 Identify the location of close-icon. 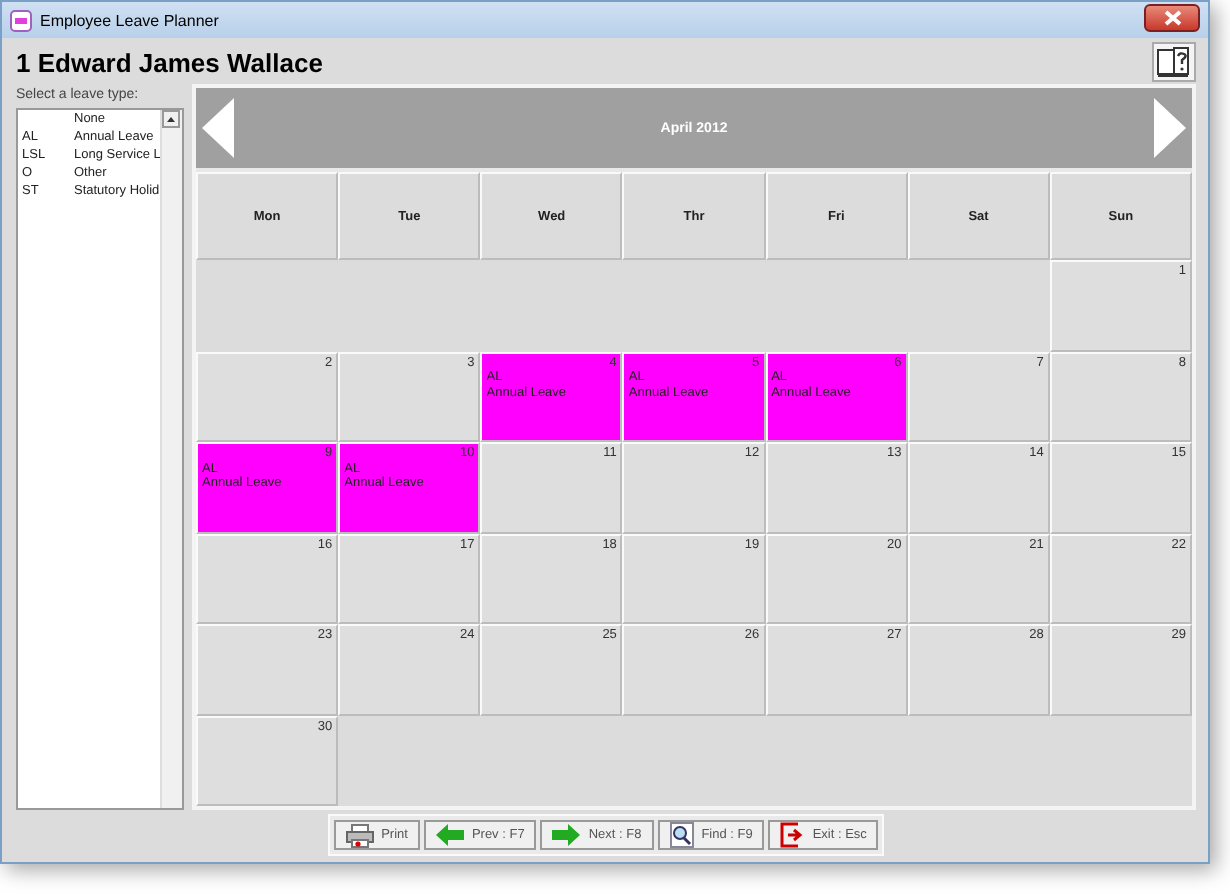
(1172, 17).